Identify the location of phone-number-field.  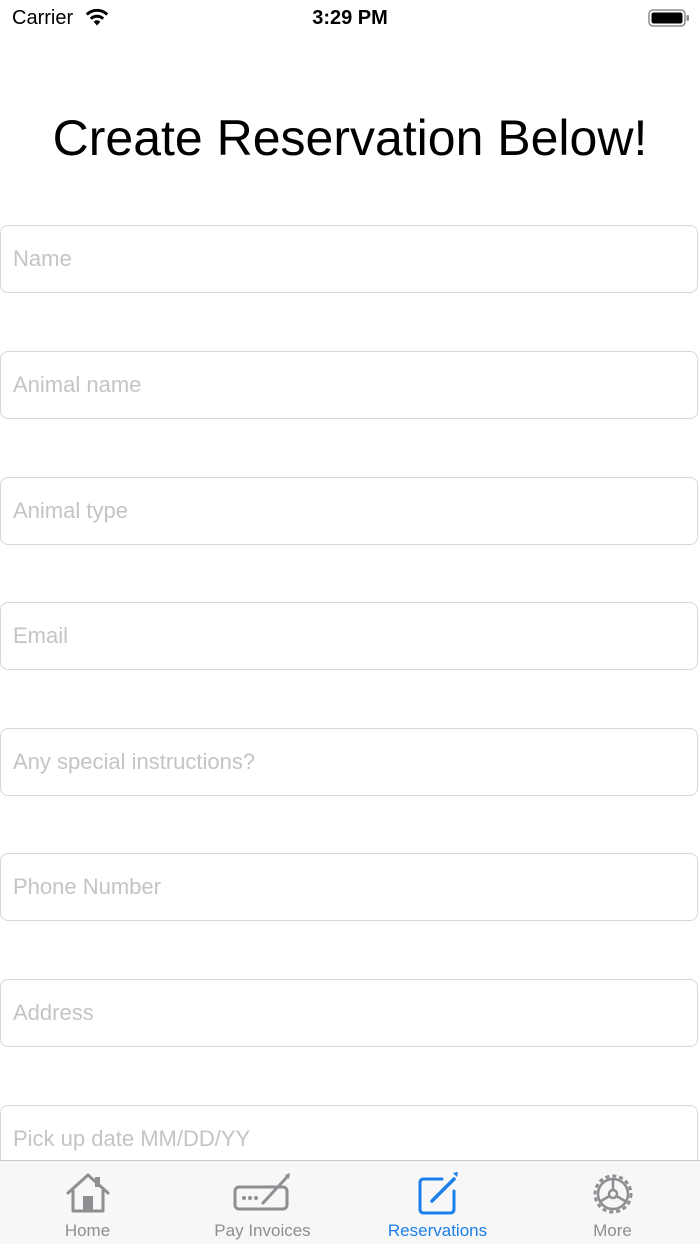
(349, 887).